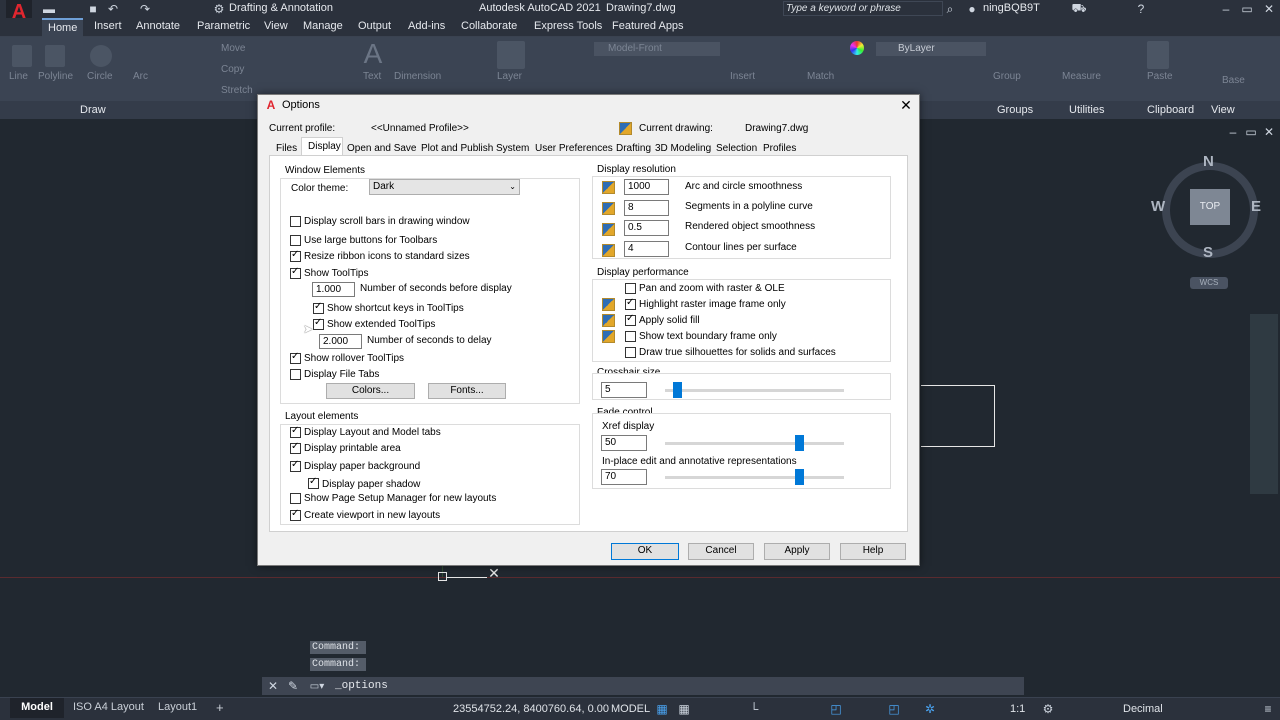  What do you see at coordinates (444, 187) in the screenshot?
I see `color-theme-dropdown: Dark ⌄` at bounding box center [444, 187].